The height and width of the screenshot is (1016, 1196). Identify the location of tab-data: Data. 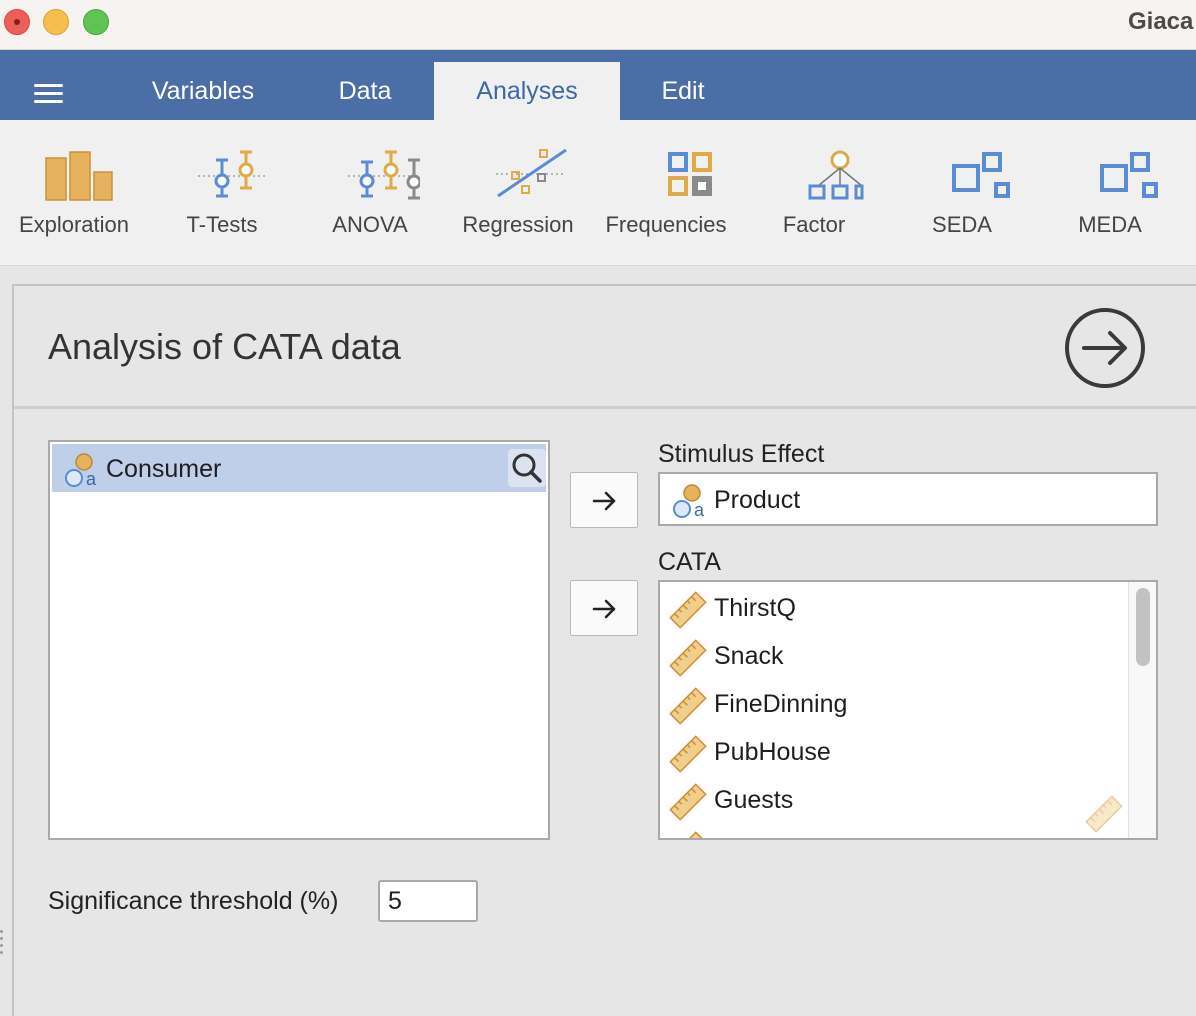
(365, 91).